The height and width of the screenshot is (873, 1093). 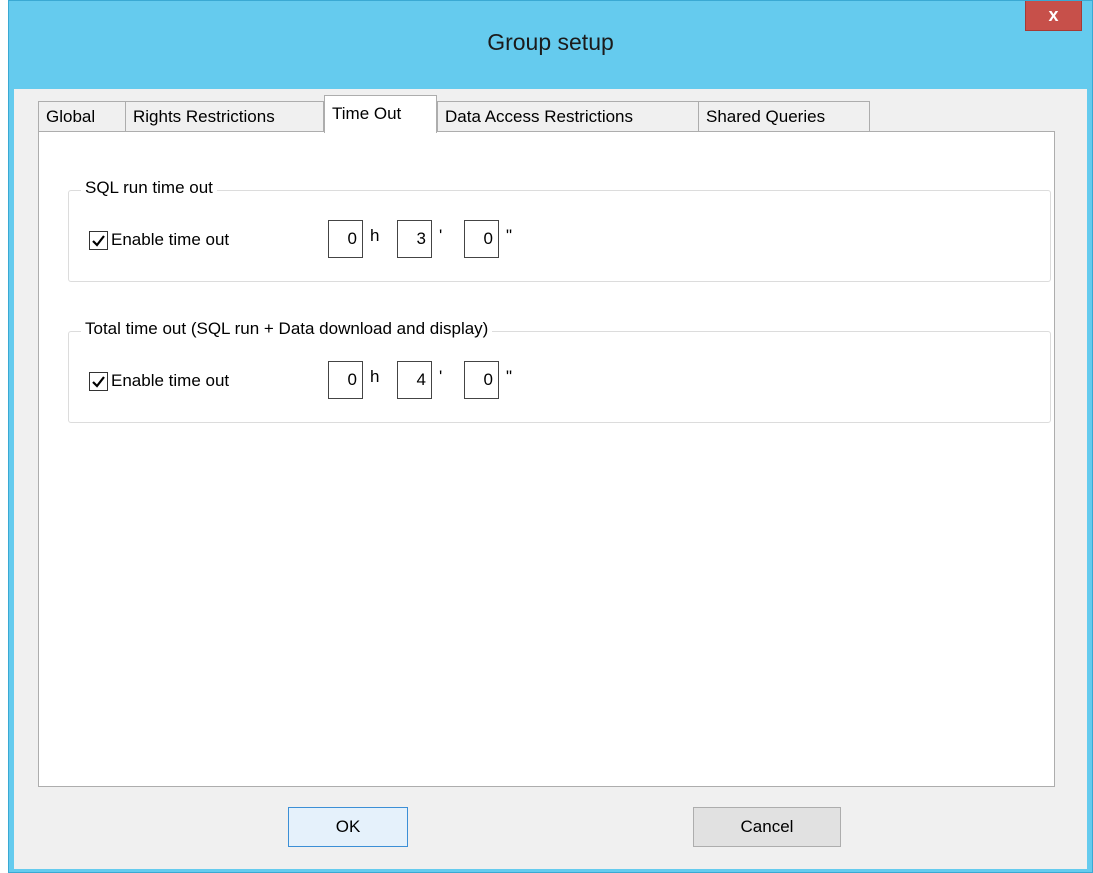 What do you see at coordinates (568, 116) in the screenshot?
I see `tab-data-access-restrictions: Data Access Restrictions` at bounding box center [568, 116].